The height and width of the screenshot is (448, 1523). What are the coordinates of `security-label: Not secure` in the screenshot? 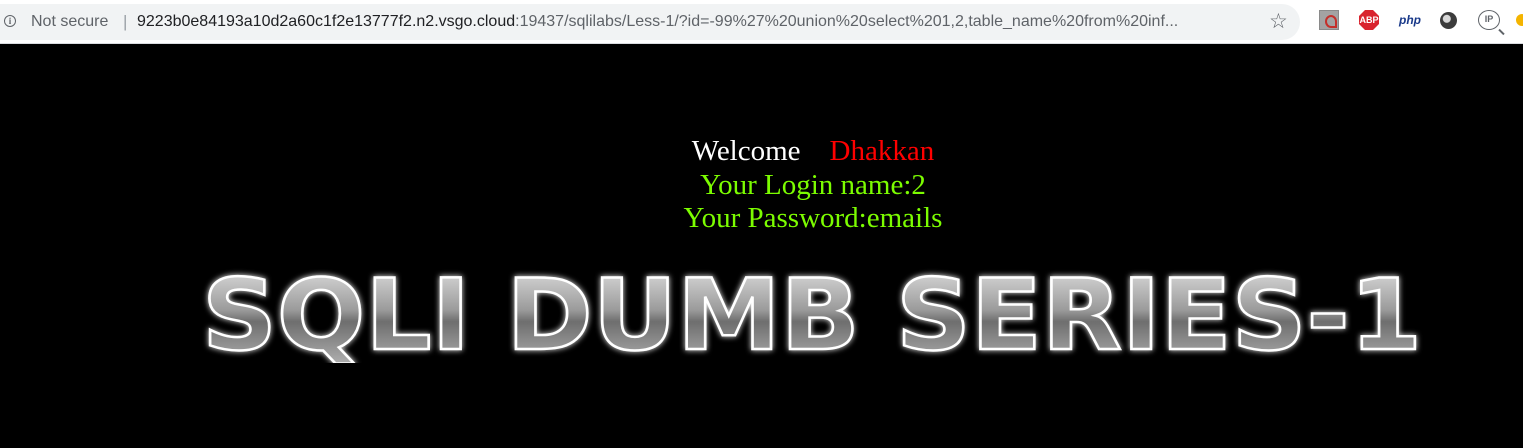 It's located at (69, 22).